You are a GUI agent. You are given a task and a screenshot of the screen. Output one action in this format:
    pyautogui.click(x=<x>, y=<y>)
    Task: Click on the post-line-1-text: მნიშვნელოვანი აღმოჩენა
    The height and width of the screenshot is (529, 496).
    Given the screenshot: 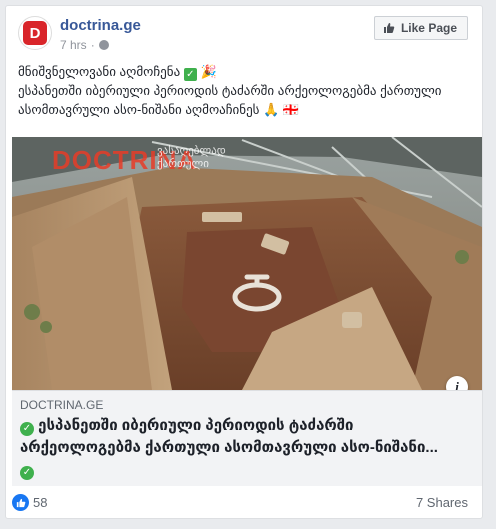 What is the action you would take?
    pyautogui.click(x=99, y=71)
    